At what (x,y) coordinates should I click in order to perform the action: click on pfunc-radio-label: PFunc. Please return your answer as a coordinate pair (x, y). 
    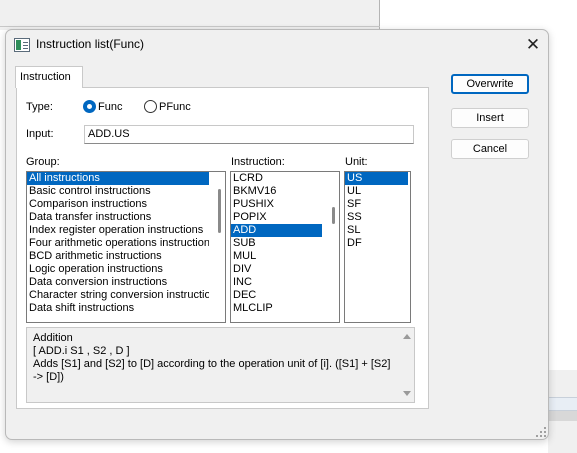
    Looking at the image, I should click on (175, 107).